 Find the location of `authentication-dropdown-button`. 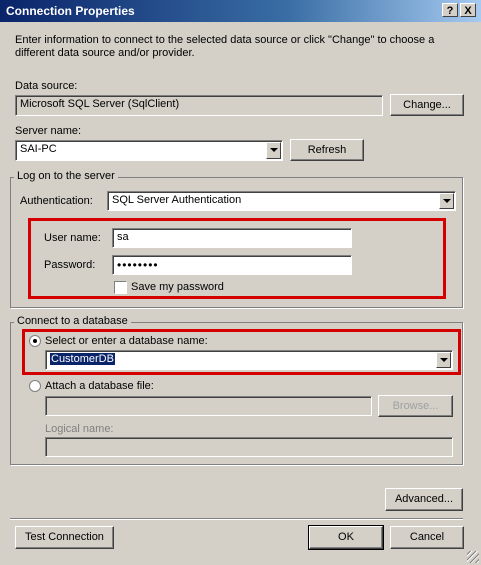

authentication-dropdown-button is located at coordinates (446, 201).